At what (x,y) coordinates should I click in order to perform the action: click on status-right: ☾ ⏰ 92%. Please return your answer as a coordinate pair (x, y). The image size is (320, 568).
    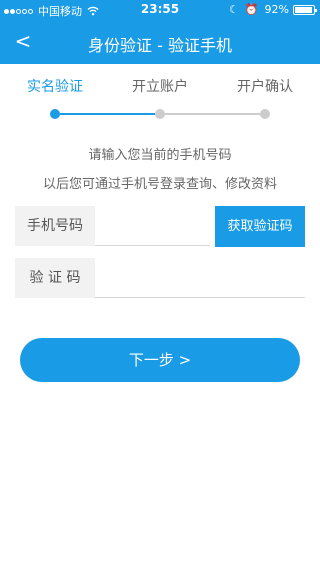
    Looking at the image, I should click on (272, 9).